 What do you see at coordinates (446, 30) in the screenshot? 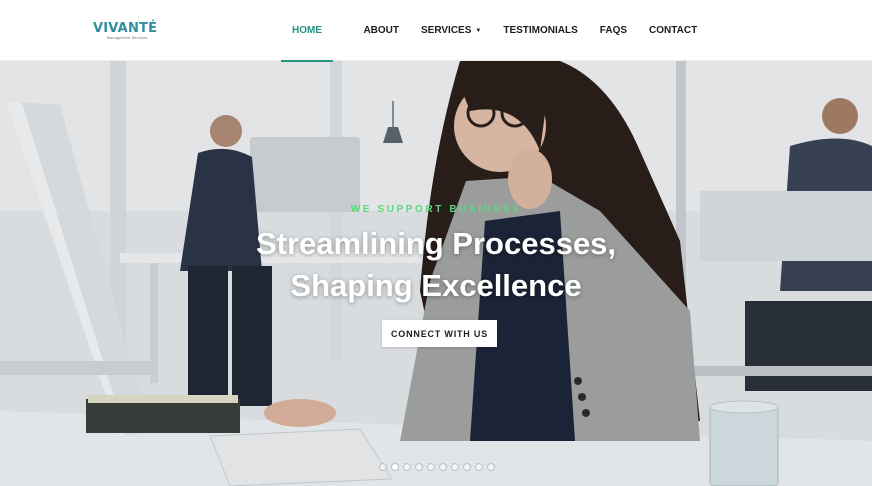
I see `nav-item-label: SERVICES` at bounding box center [446, 30].